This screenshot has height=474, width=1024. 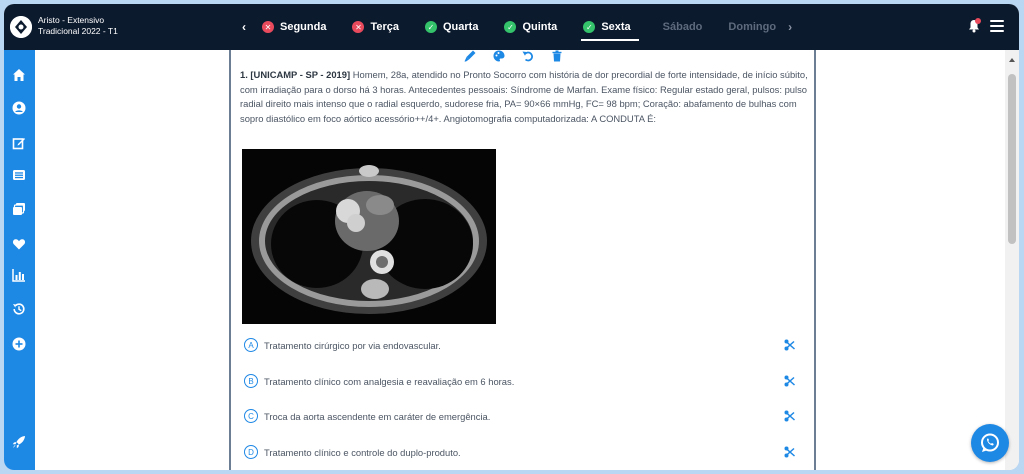 I want to click on trash-icon, so click(x=557, y=56).